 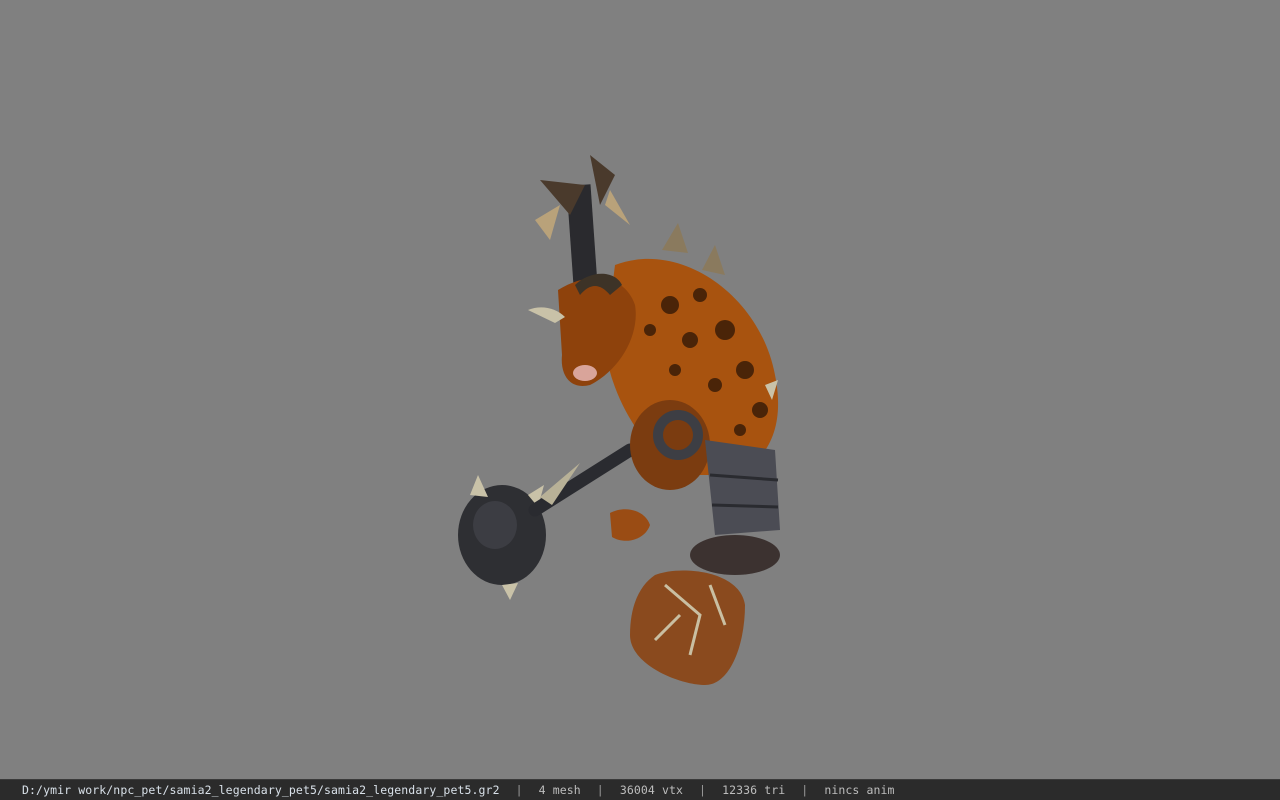 I want to click on animation-status: nincs anim, so click(x=859, y=790).